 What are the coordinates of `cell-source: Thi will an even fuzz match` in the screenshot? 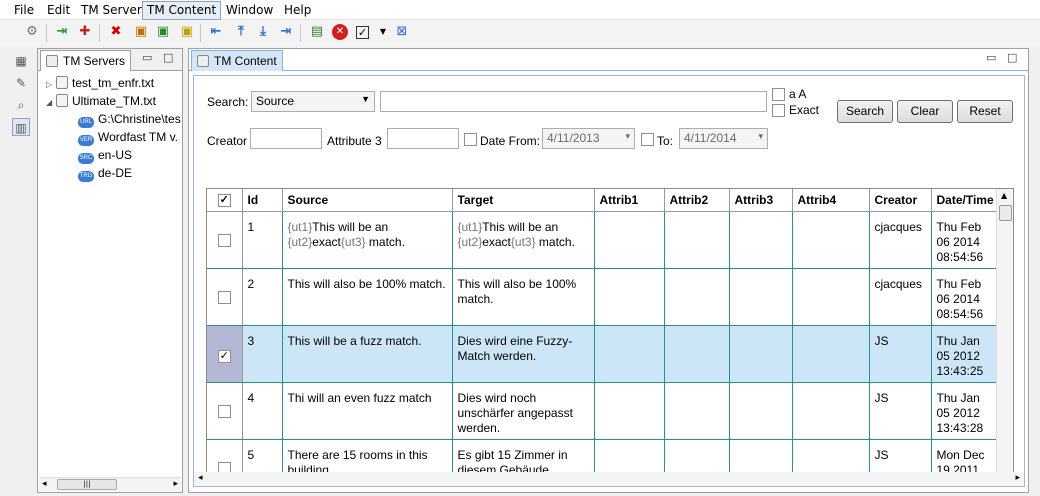 It's located at (367, 411).